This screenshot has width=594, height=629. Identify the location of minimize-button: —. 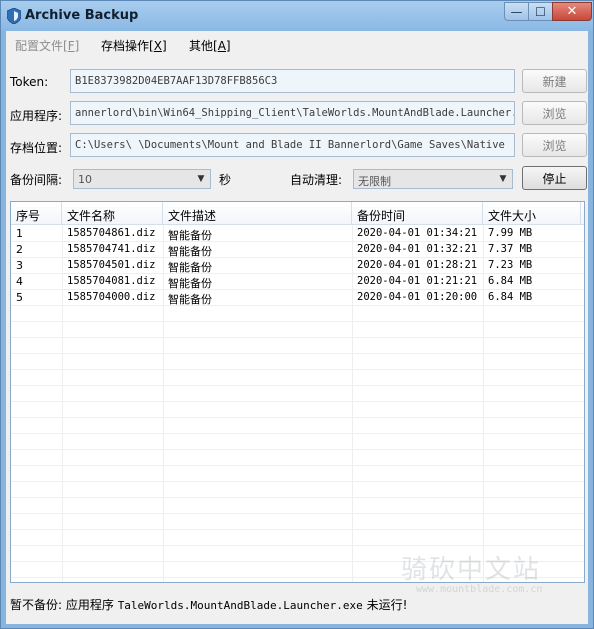
(516, 11).